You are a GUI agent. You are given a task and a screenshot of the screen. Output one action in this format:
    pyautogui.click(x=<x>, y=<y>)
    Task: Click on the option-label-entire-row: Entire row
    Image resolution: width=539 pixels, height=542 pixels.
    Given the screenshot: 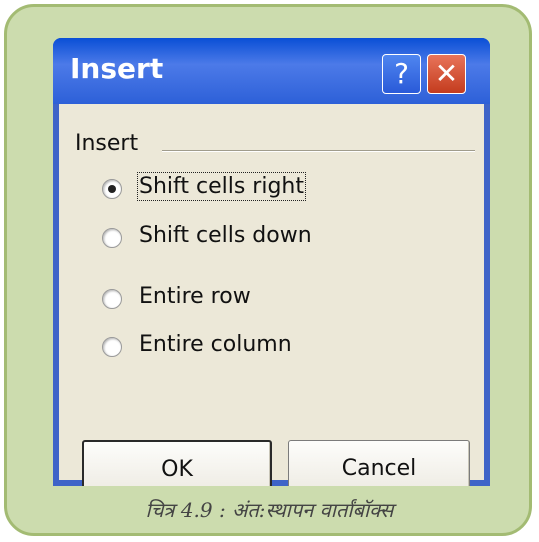 What is the action you would take?
    pyautogui.click(x=195, y=296)
    